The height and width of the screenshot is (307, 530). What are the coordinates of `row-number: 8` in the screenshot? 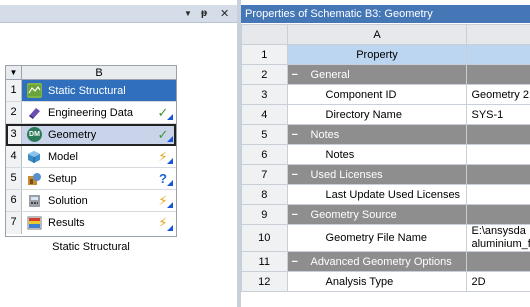 It's located at (264, 194).